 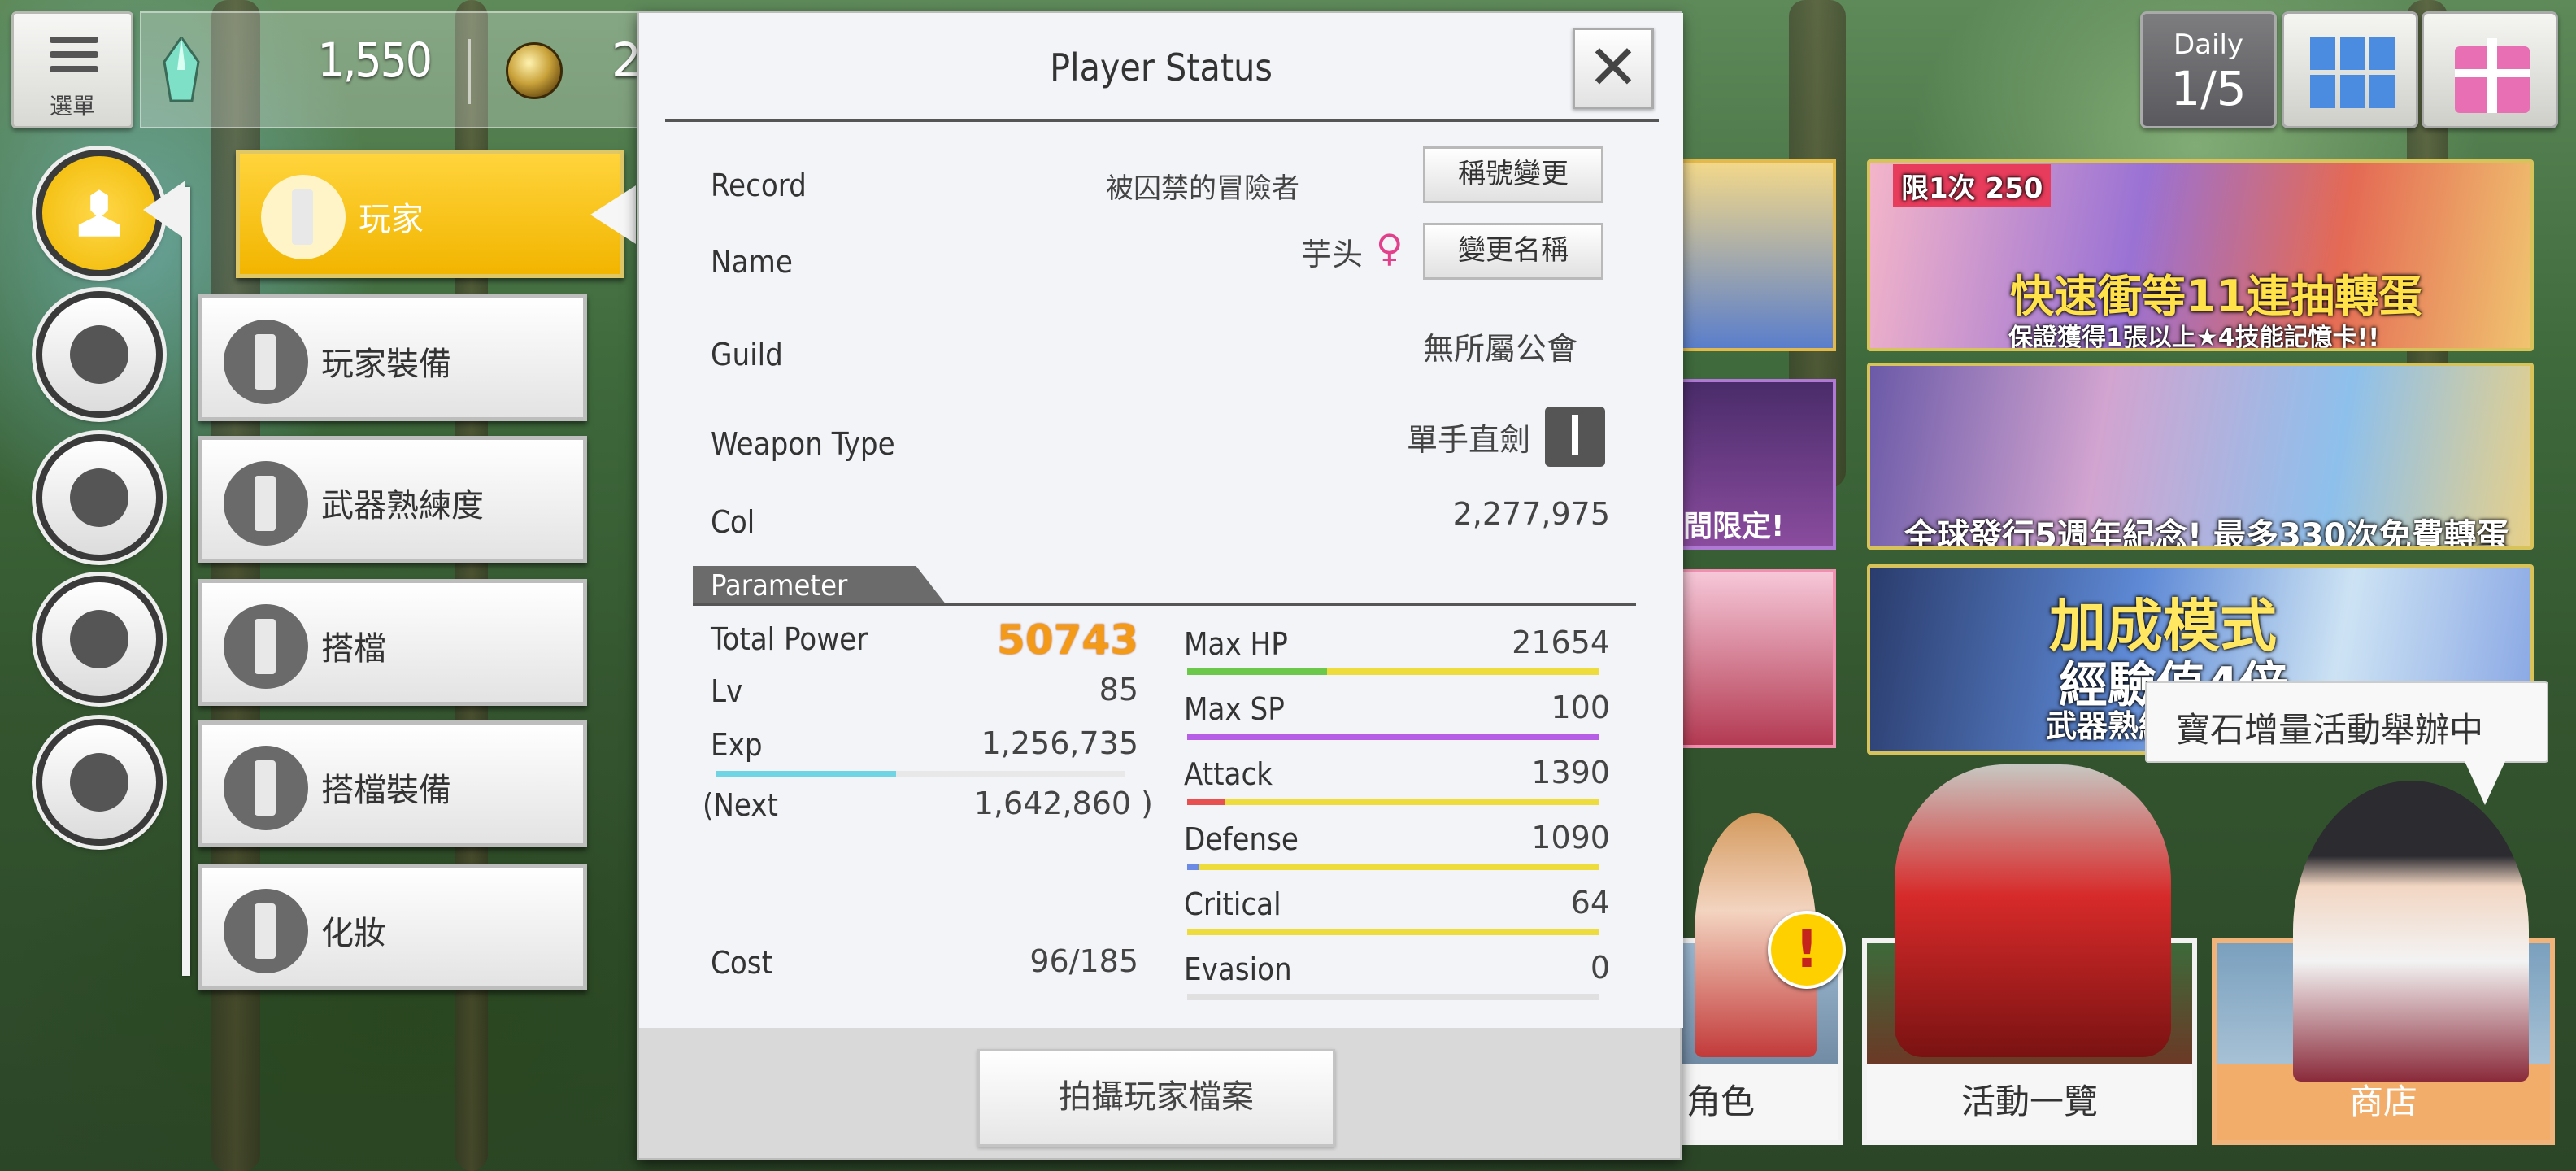 What do you see at coordinates (430, 214) in the screenshot?
I see `sidebar-item-player: 玩家` at bounding box center [430, 214].